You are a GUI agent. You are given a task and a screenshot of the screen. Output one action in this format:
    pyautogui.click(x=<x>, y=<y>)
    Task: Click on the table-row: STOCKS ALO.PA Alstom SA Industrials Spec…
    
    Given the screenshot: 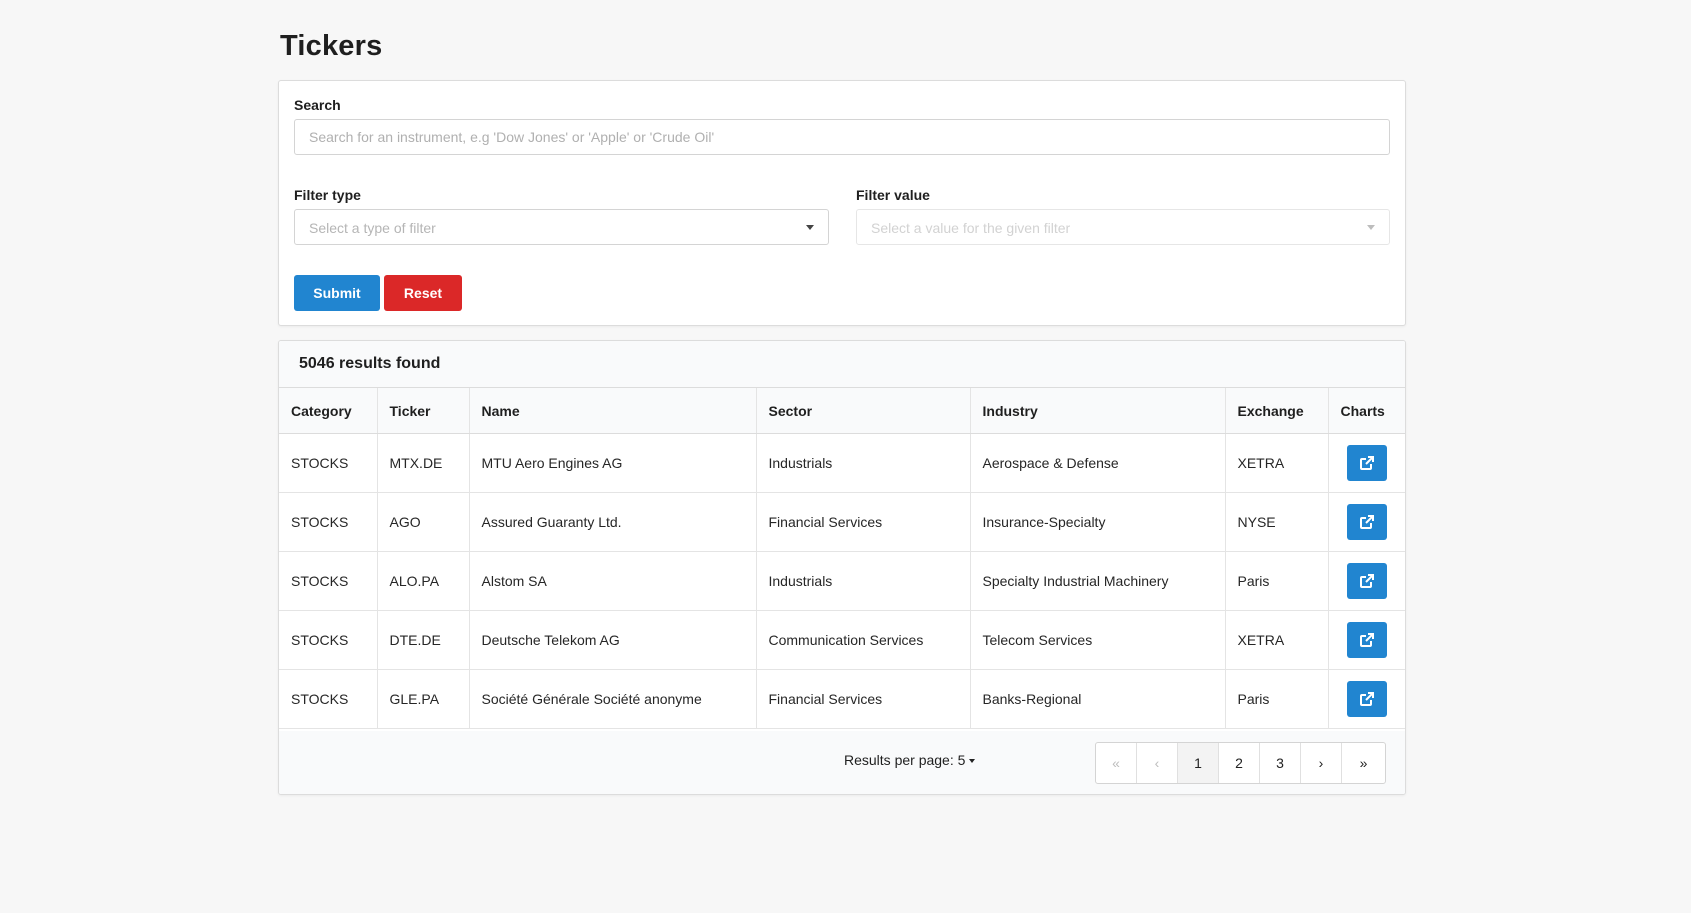 What is the action you would take?
    pyautogui.click(x=842, y=581)
    